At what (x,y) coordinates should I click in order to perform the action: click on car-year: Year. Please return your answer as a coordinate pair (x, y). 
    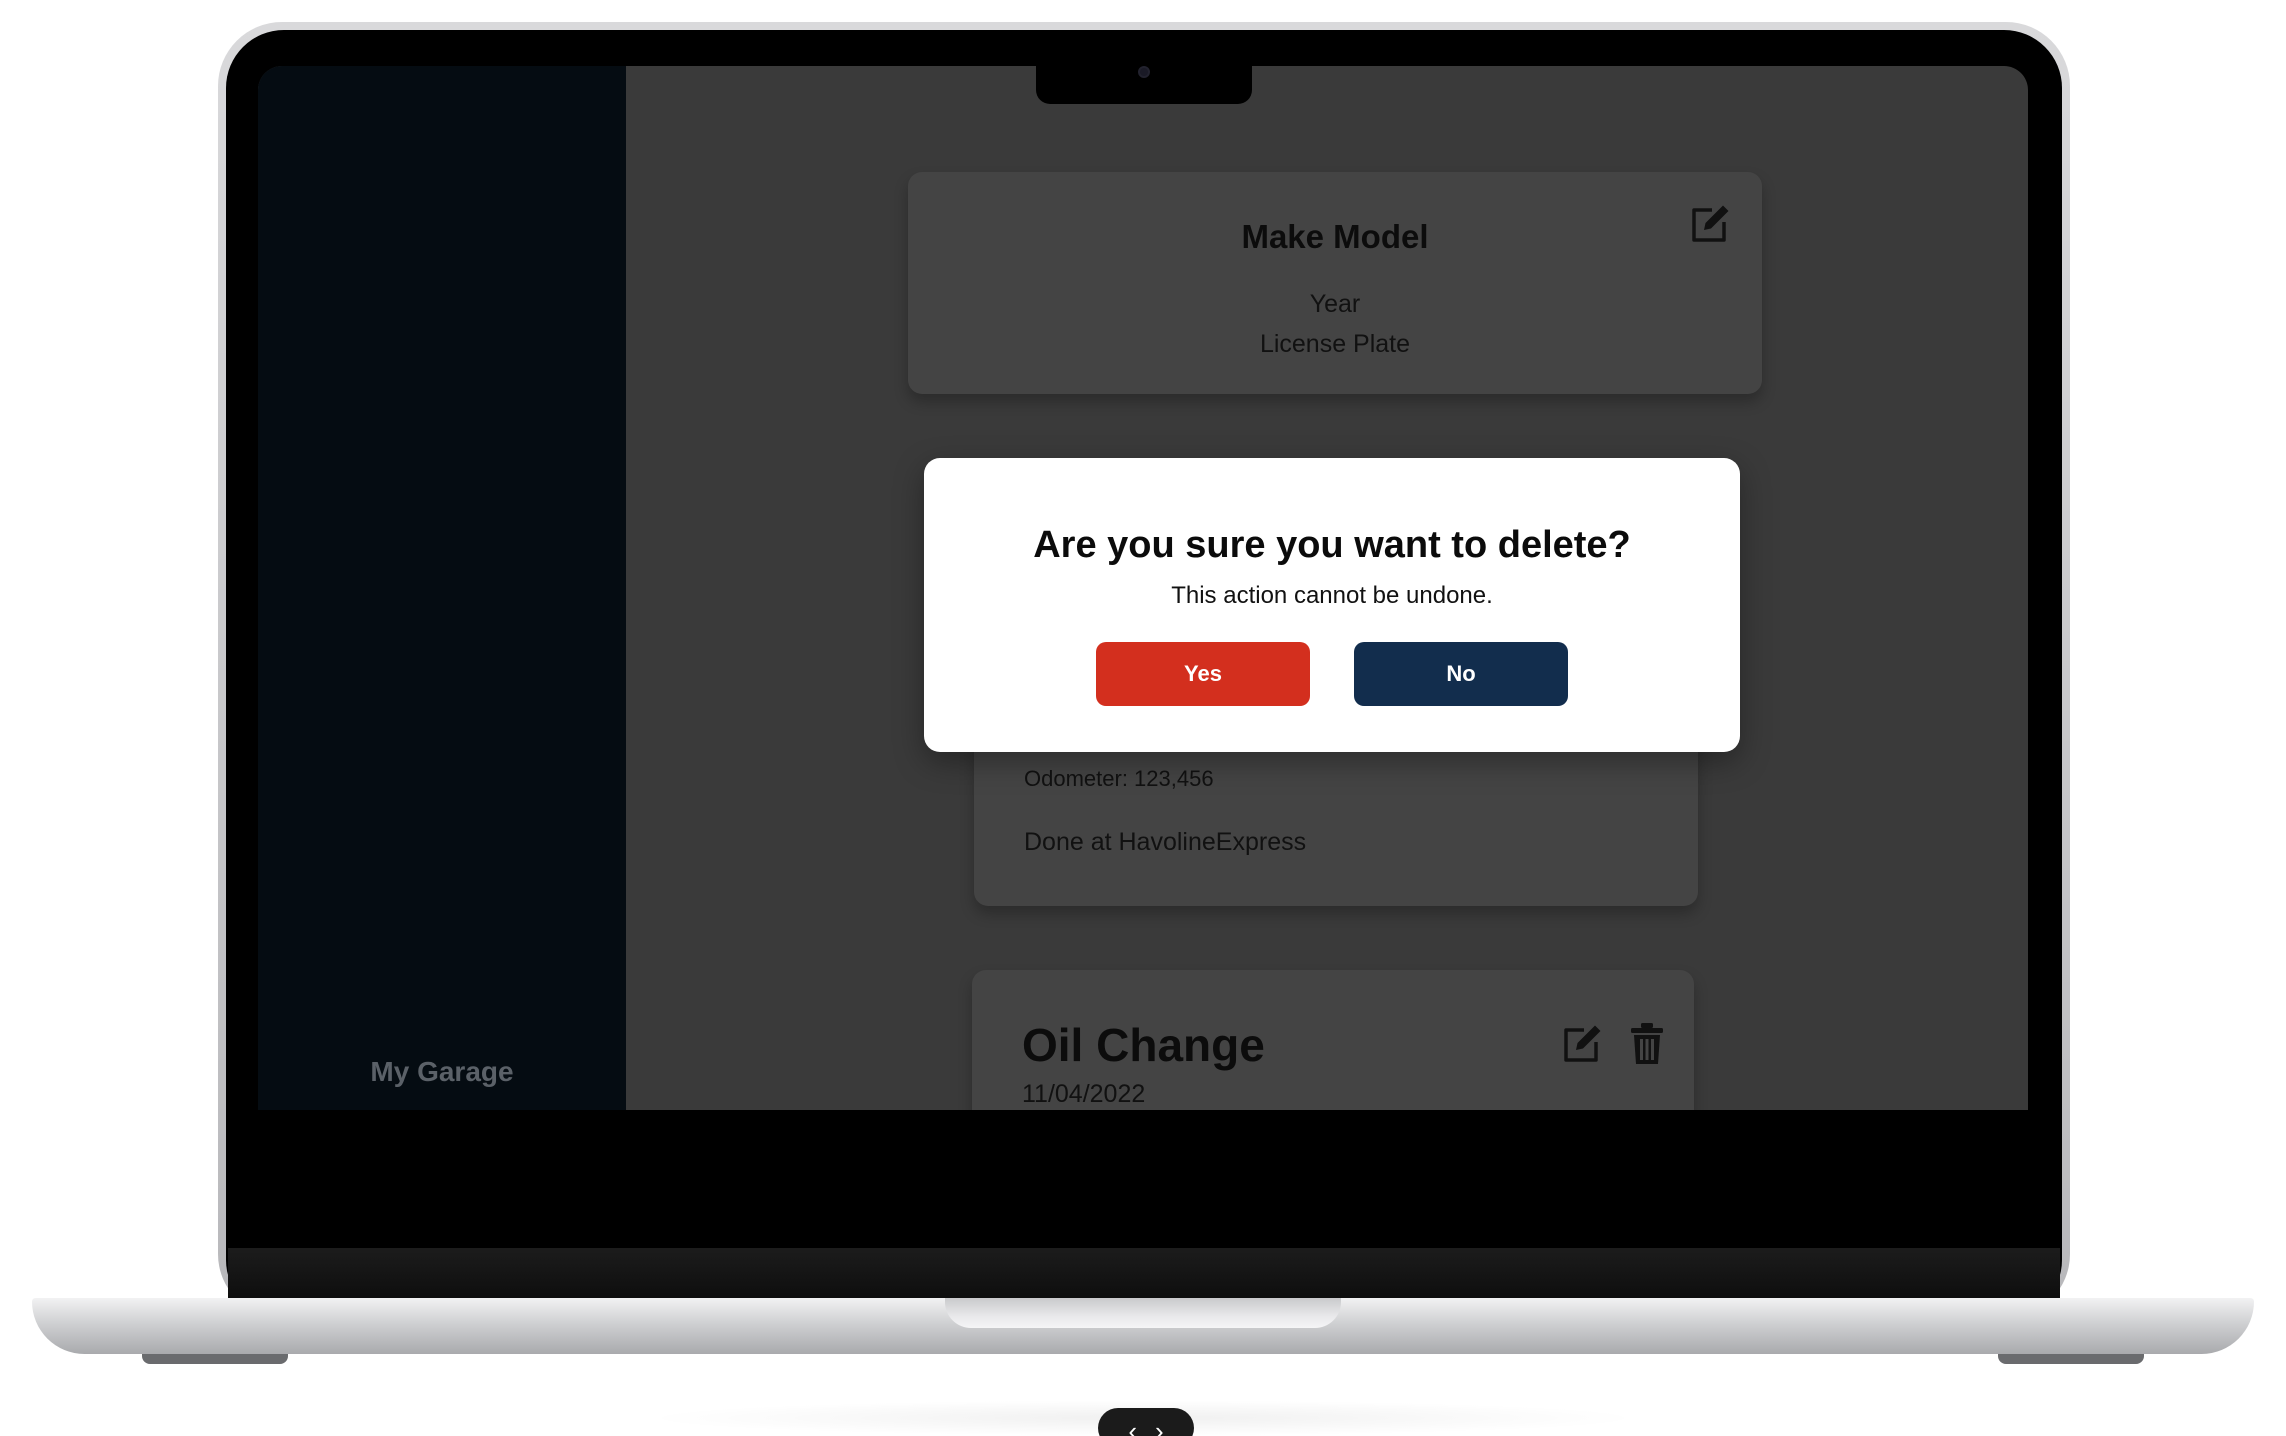
    Looking at the image, I should click on (1335, 304).